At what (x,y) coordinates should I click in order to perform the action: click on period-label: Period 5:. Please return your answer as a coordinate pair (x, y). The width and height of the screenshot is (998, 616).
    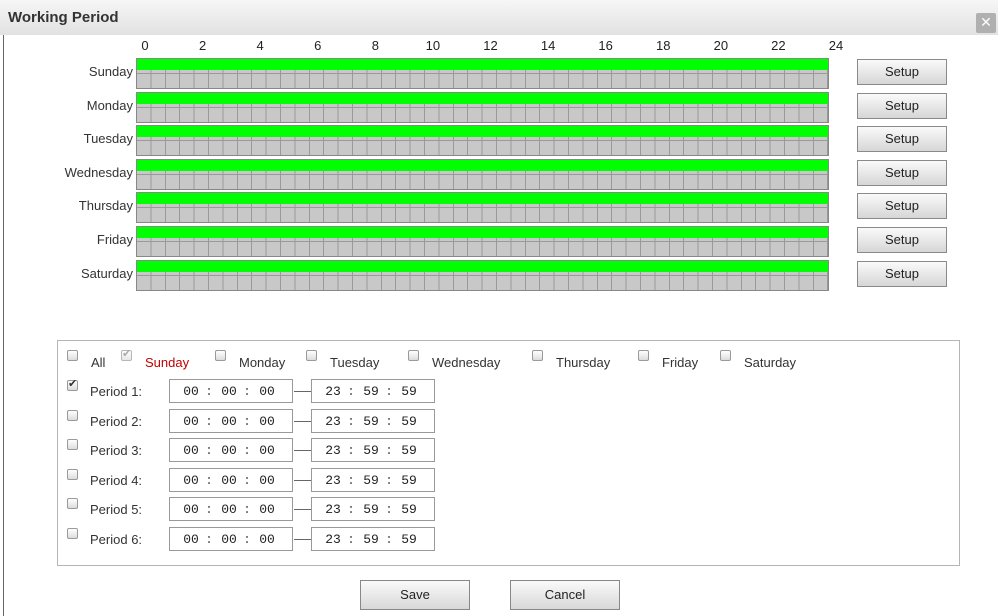
    Looking at the image, I should click on (116, 509).